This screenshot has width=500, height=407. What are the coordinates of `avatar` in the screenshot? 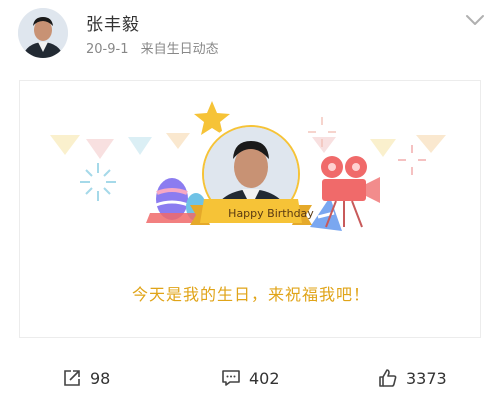 It's located at (43, 33).